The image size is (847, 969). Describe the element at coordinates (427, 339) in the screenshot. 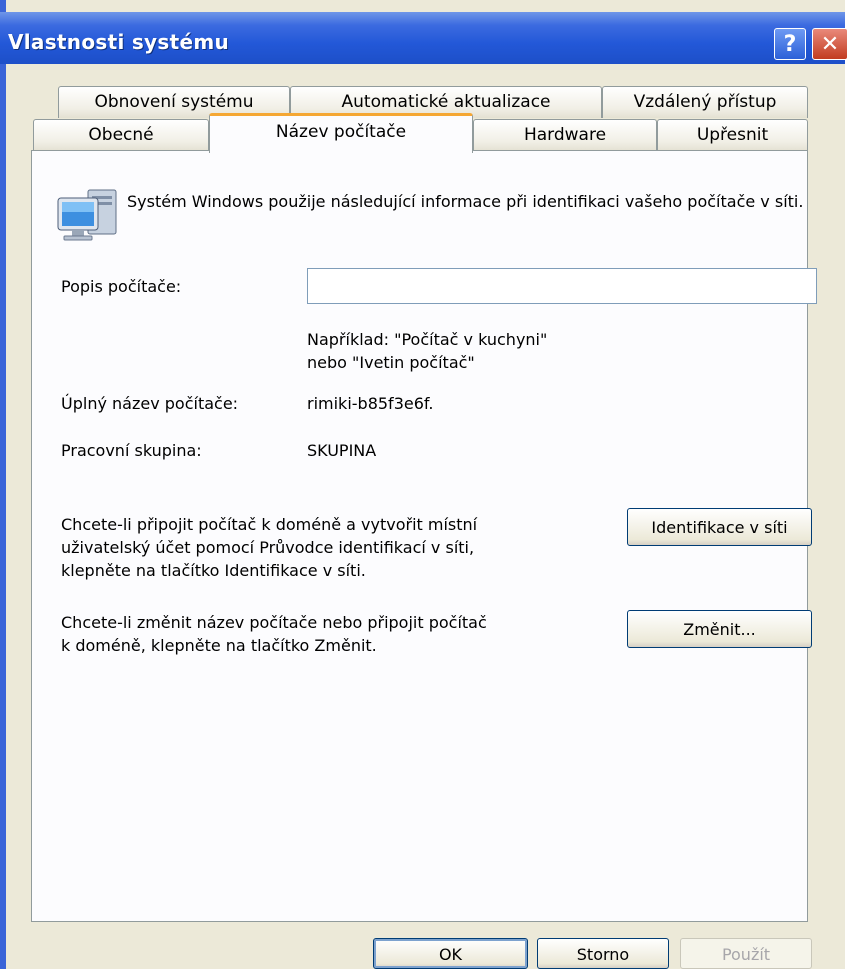

I see `description-example-line1: Například: "Počítač v kuchyni"` at that location.